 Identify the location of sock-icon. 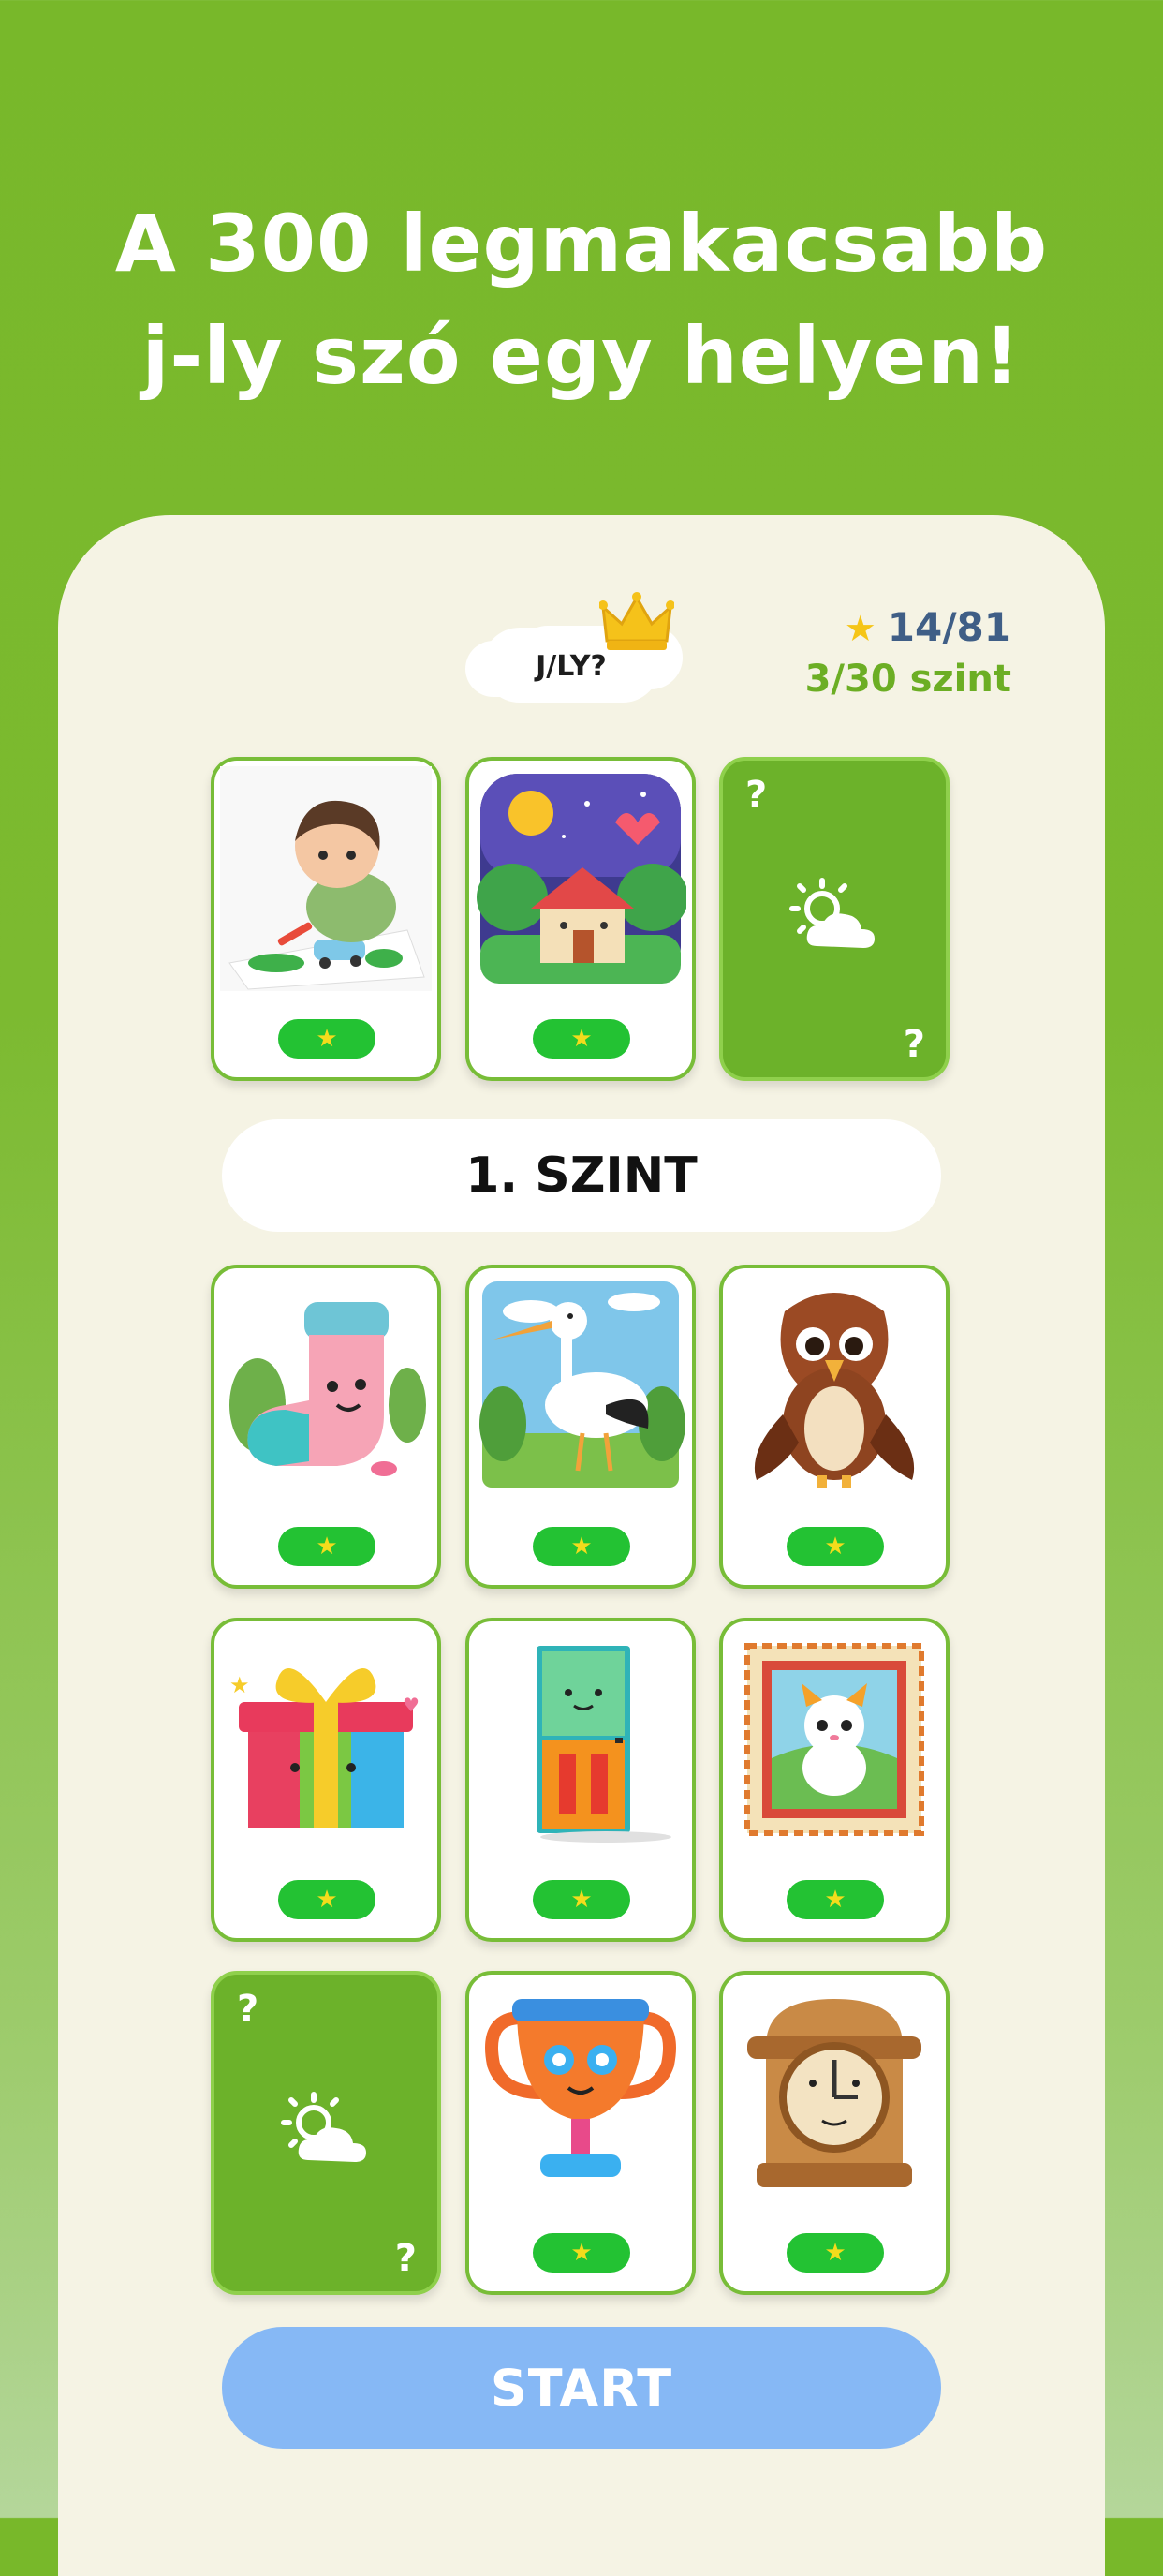
(327, 1389).